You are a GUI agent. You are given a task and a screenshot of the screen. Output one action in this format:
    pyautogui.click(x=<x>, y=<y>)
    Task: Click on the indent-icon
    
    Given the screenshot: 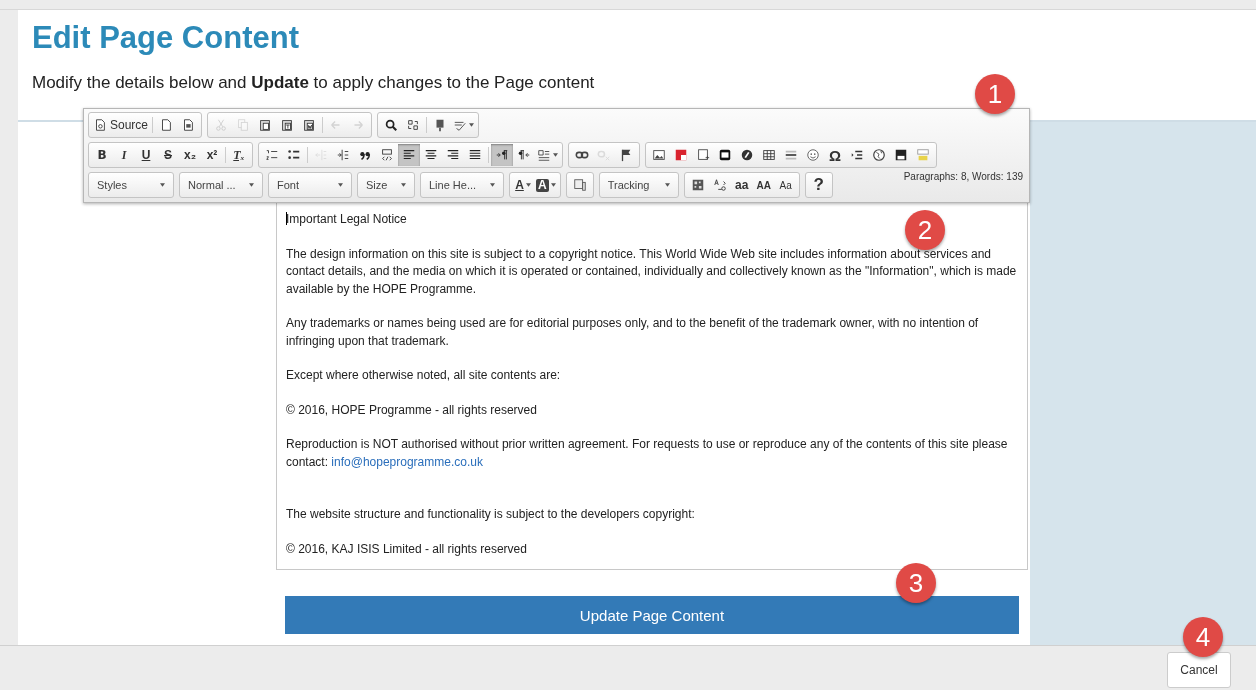 What is the action you would take?
    pyautogui.click(x=343, y=155)
    